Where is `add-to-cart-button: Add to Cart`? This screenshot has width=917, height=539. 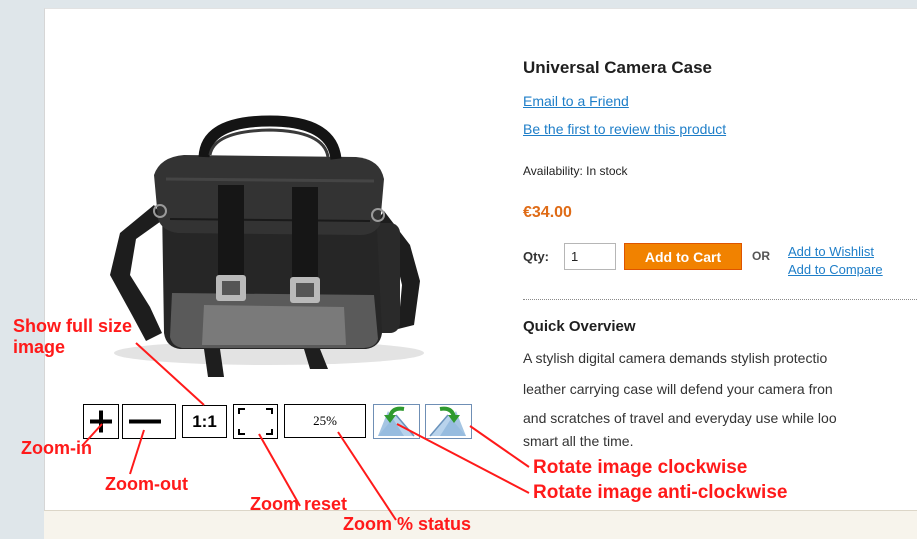
add-to-cart-button: Add to Cart is located at coordinates (683, 256).